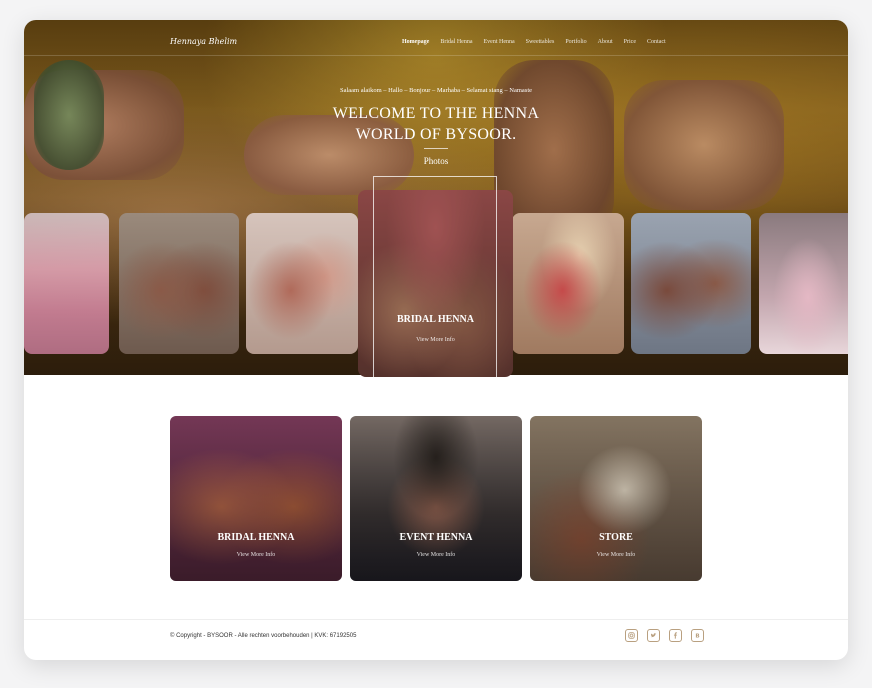 This screenshot has width=872, height=688. Describe the element at coordinates (575, 42) in the screenshot. I see `nav-item-portfolio: Portfolio` at that location.